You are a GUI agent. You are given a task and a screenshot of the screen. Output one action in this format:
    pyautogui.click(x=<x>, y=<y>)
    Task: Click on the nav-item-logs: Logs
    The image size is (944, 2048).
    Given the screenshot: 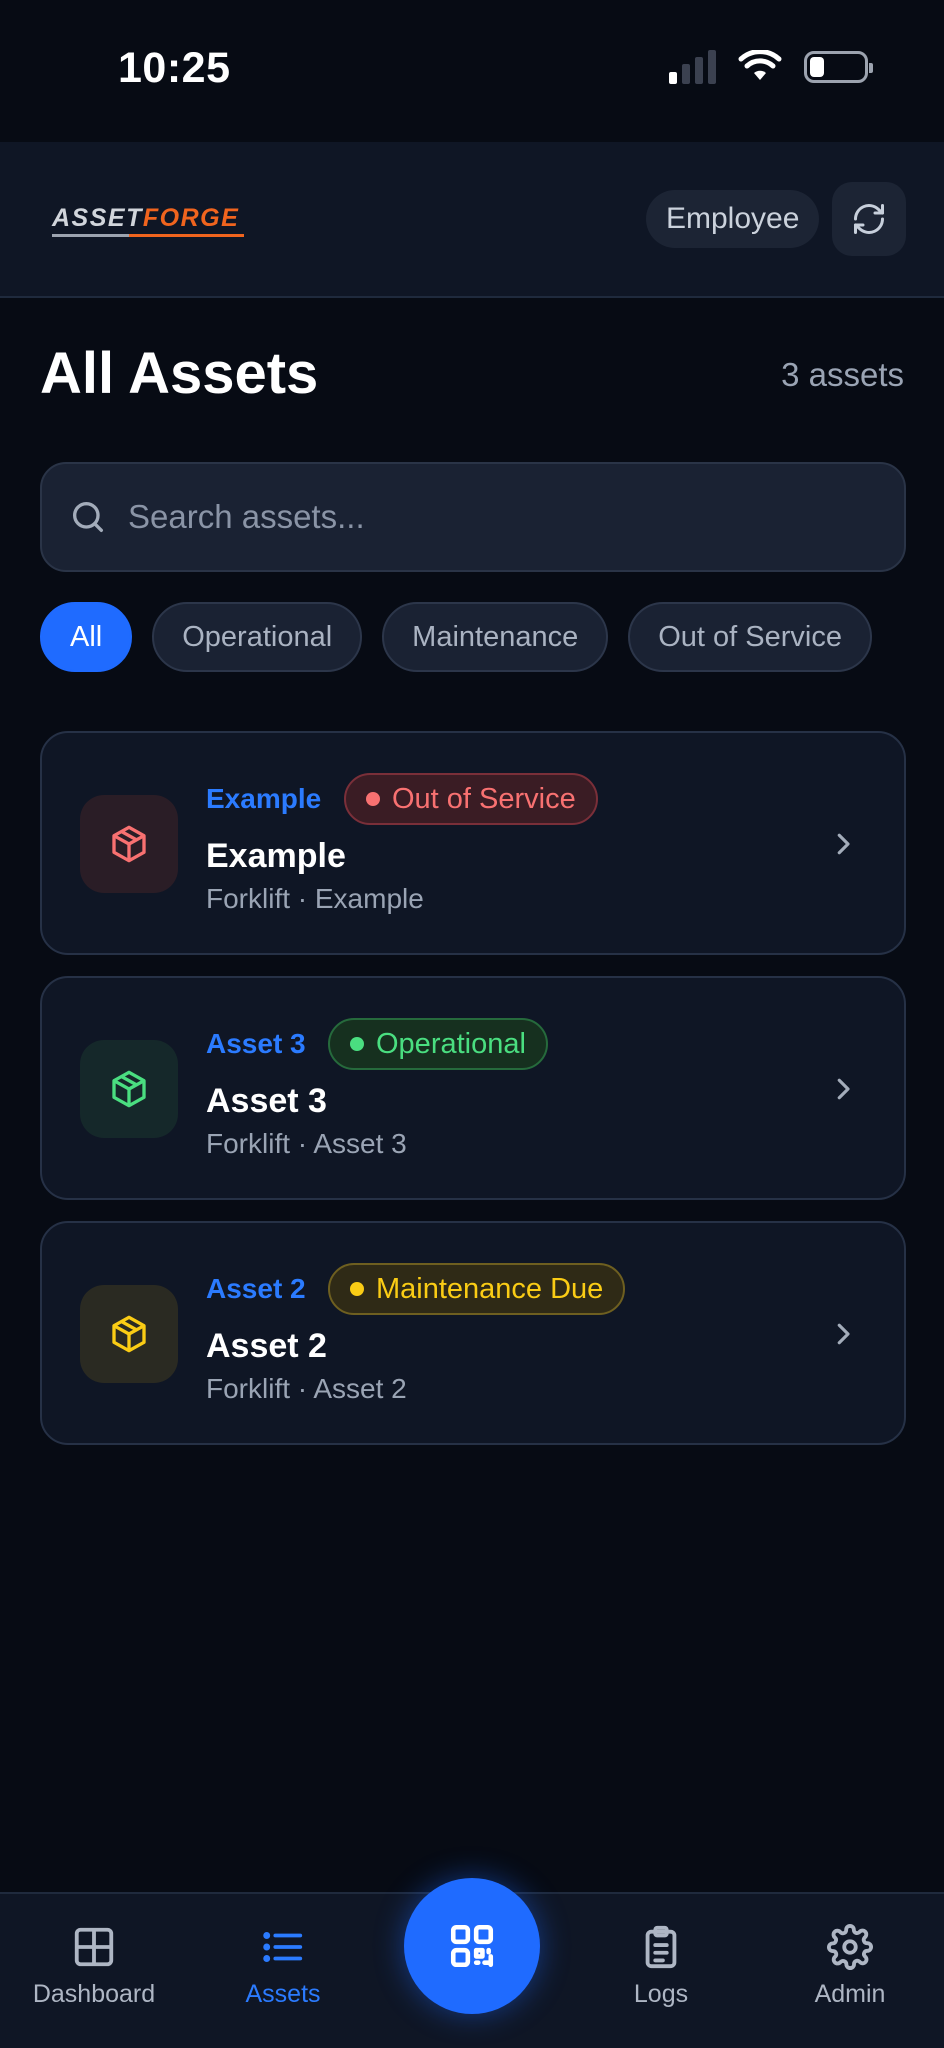 What is the action you would take?
    pyautogui.click(x=661, y=1966)
    